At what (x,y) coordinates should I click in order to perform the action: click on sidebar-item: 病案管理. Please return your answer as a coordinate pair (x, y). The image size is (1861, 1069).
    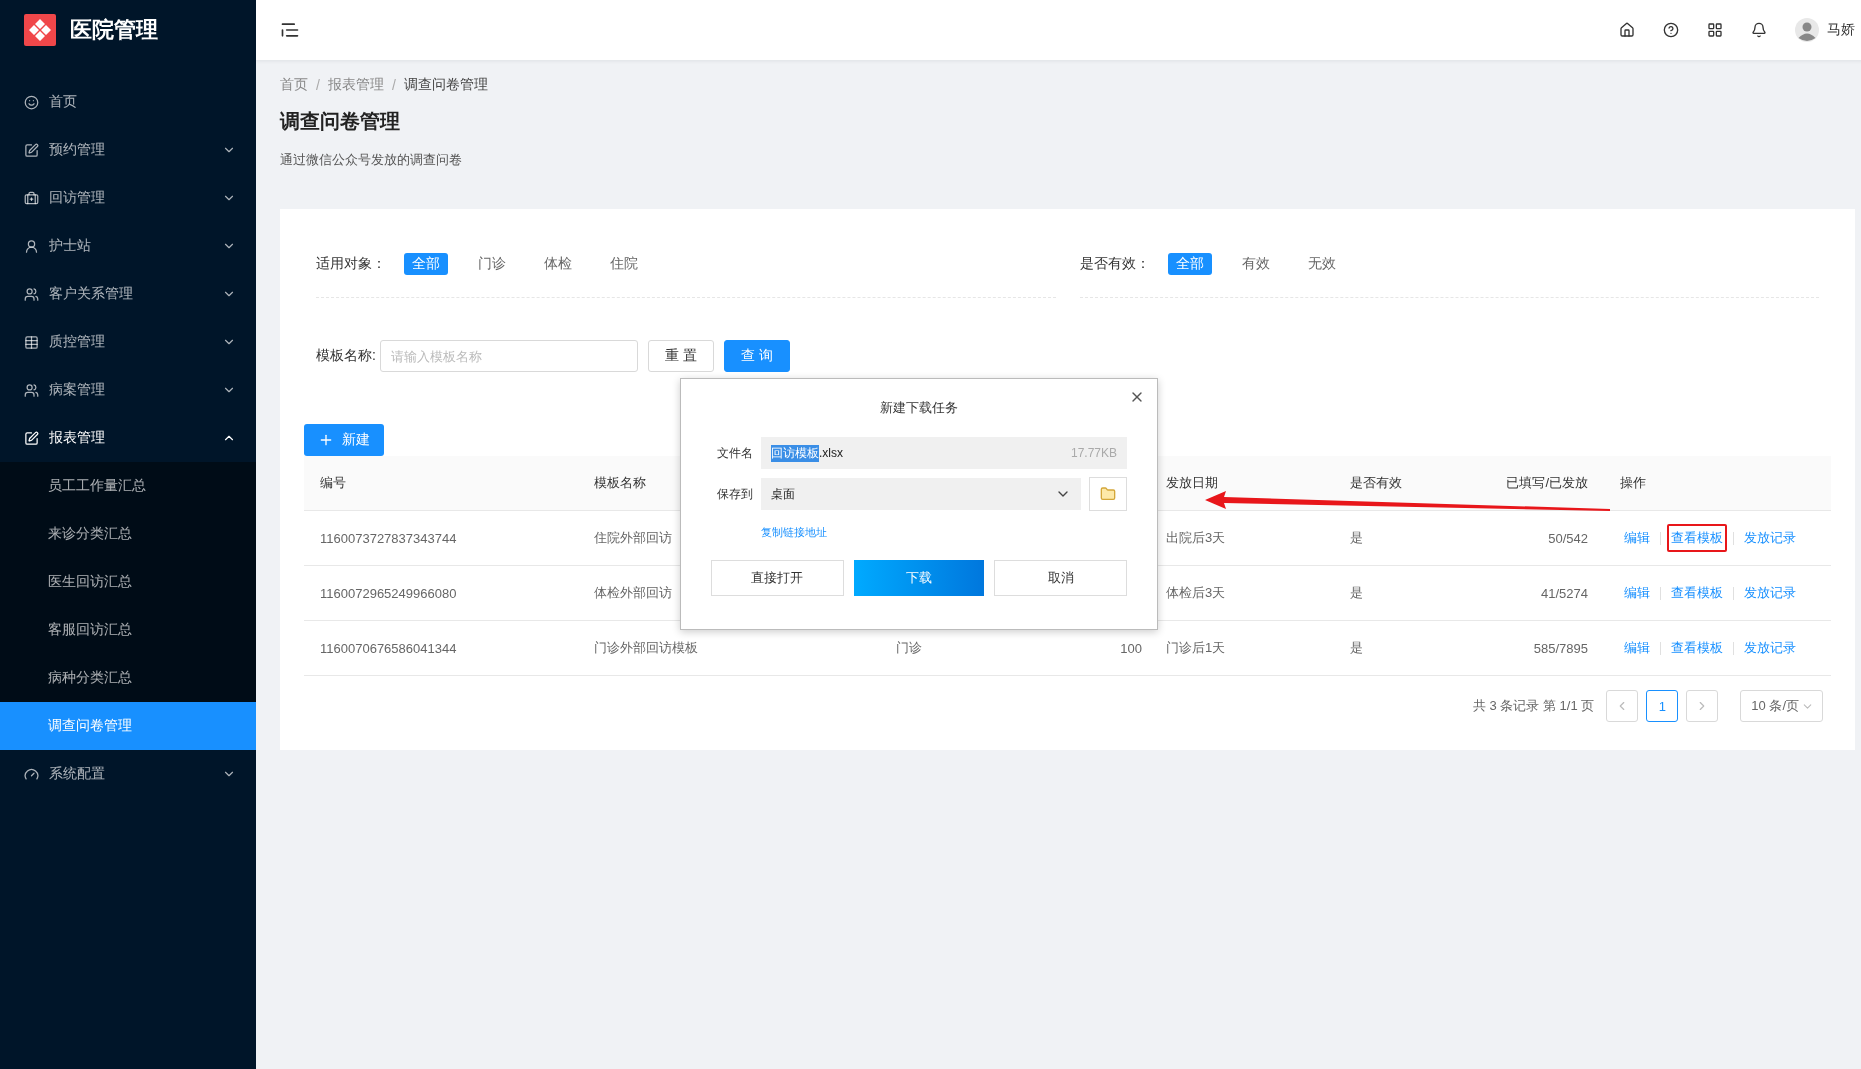
    Looking at the image, I should click on (128, 390).